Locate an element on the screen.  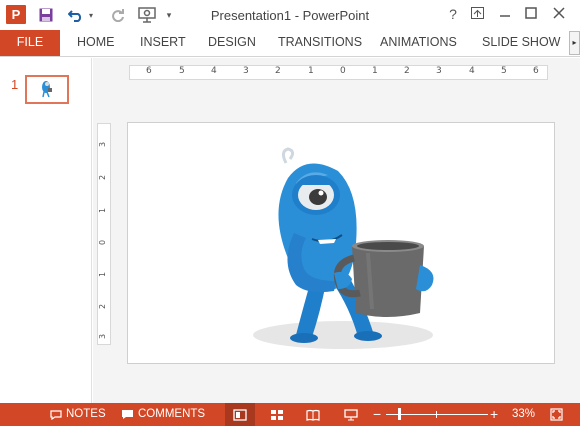
notes-button: NOTES is located at coordinates (78, 414).